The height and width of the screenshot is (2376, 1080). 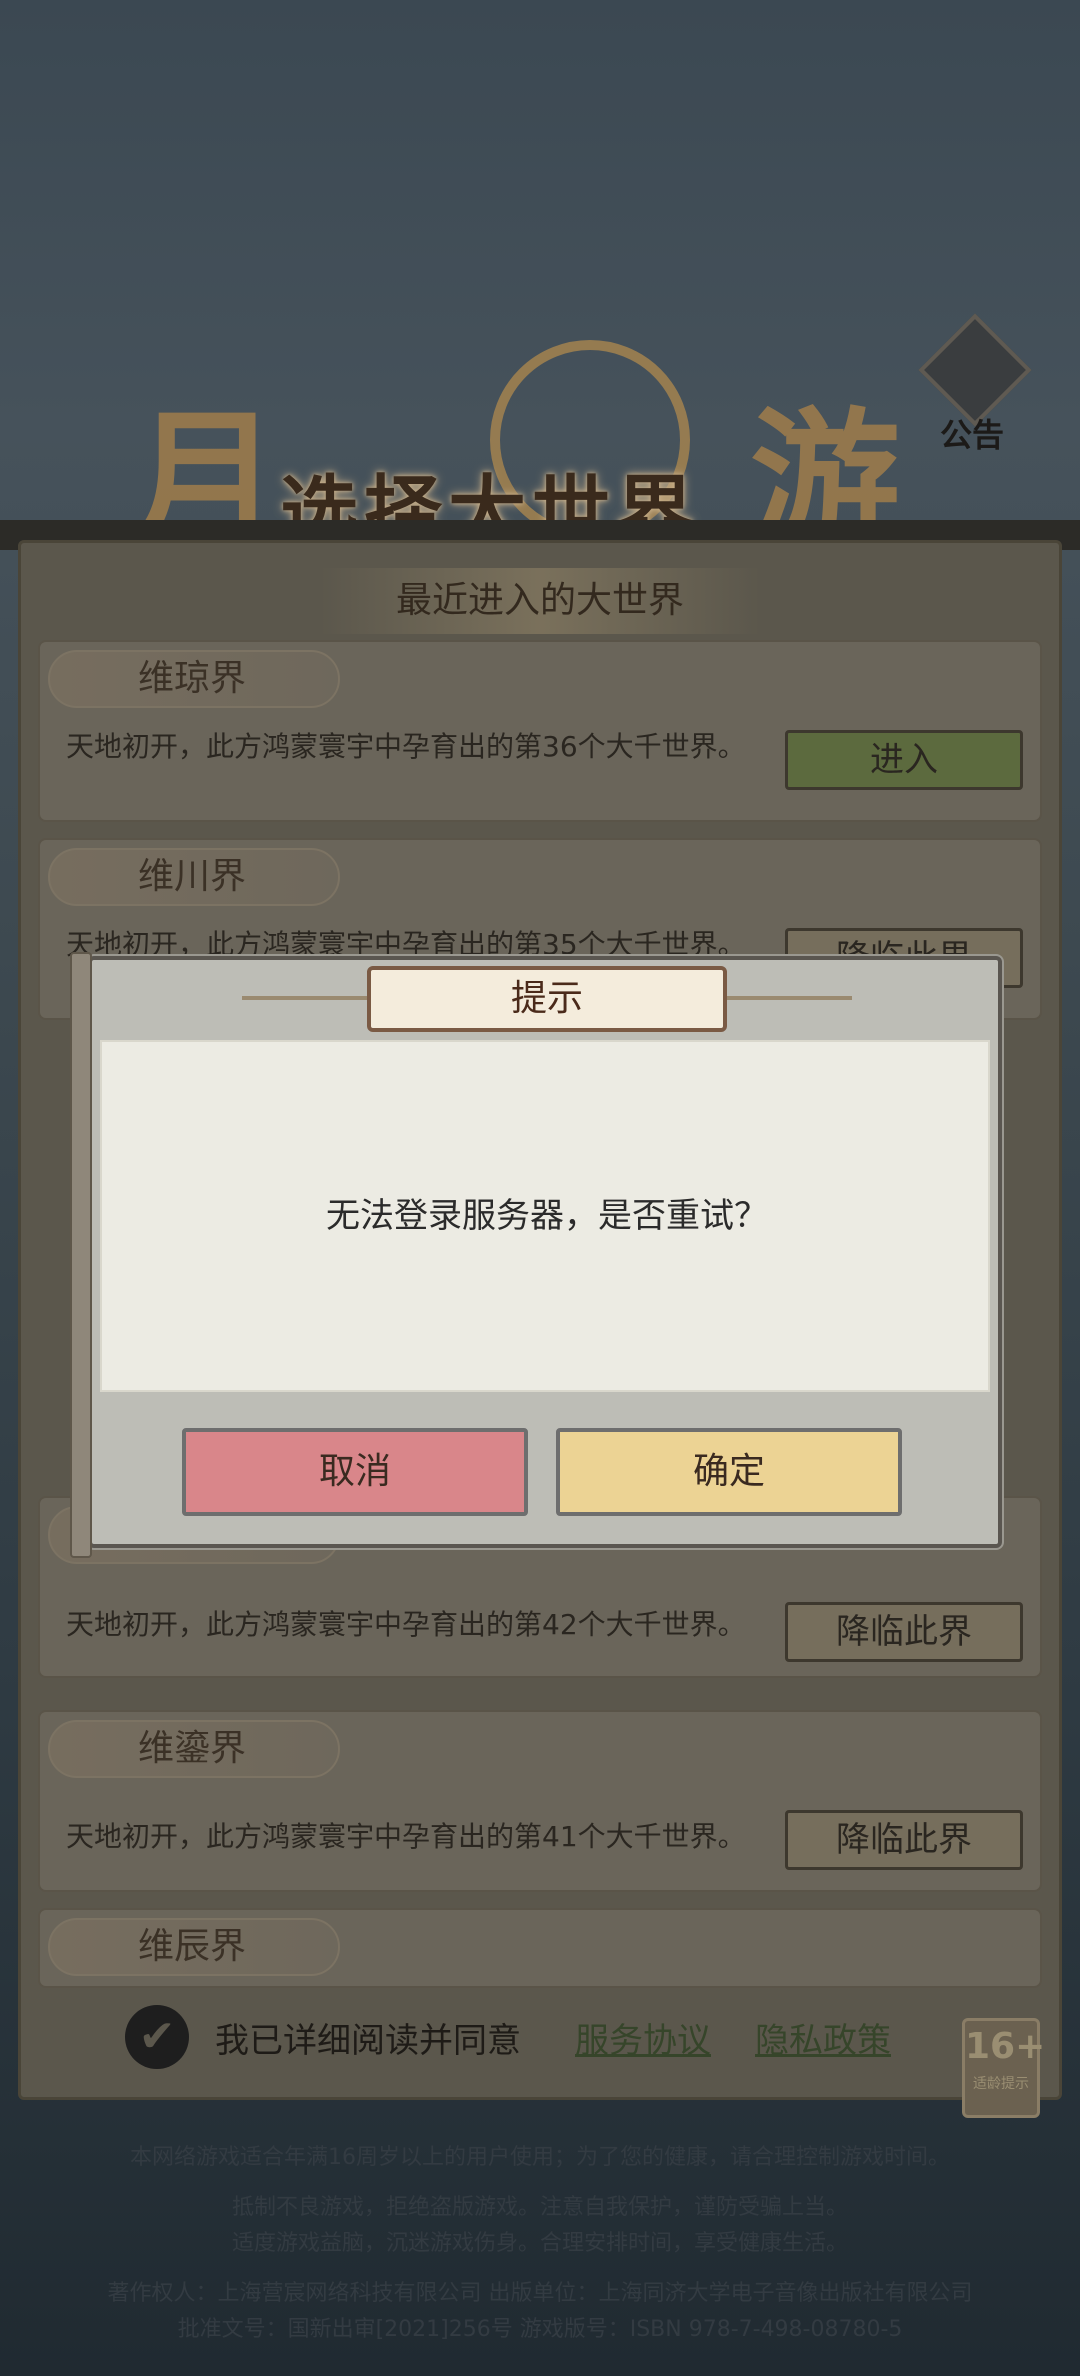 I want to click on dialog-content: 无法登录服务器，是否重试？, so click(x=545, y=1216).